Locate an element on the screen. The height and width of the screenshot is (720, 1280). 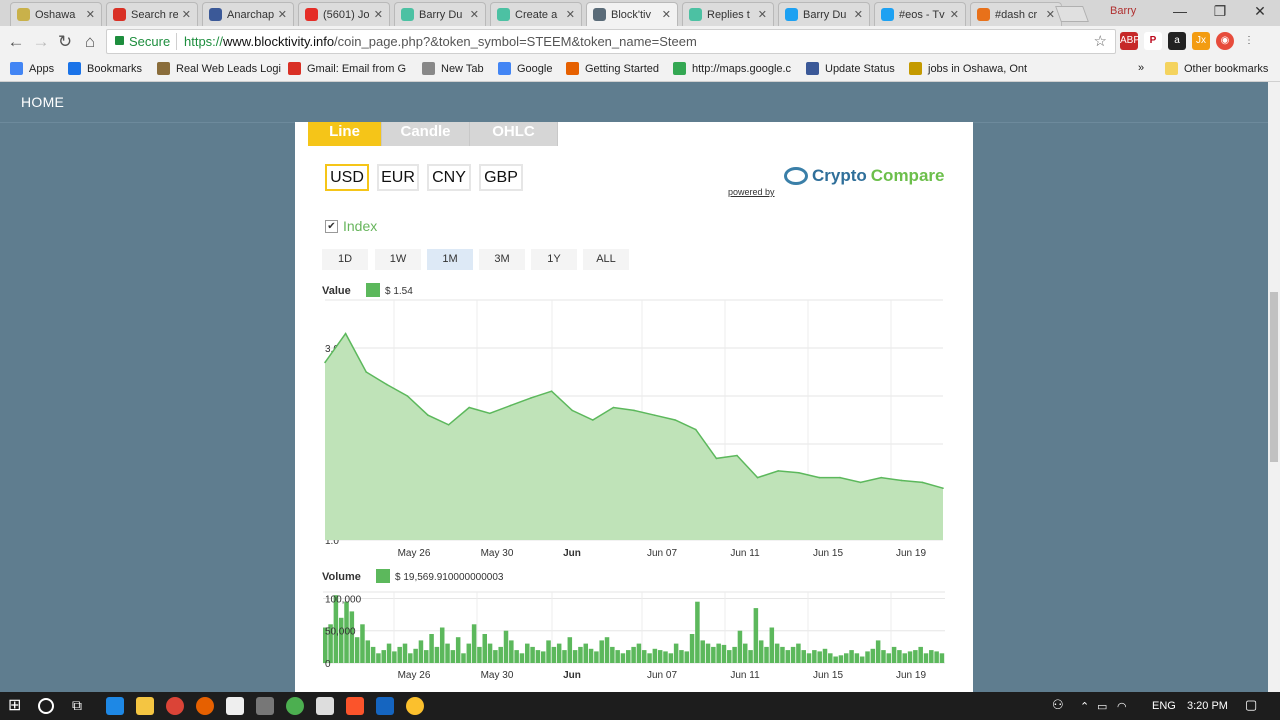
pinterest-icon: P is located at coordinates (1153, 41).